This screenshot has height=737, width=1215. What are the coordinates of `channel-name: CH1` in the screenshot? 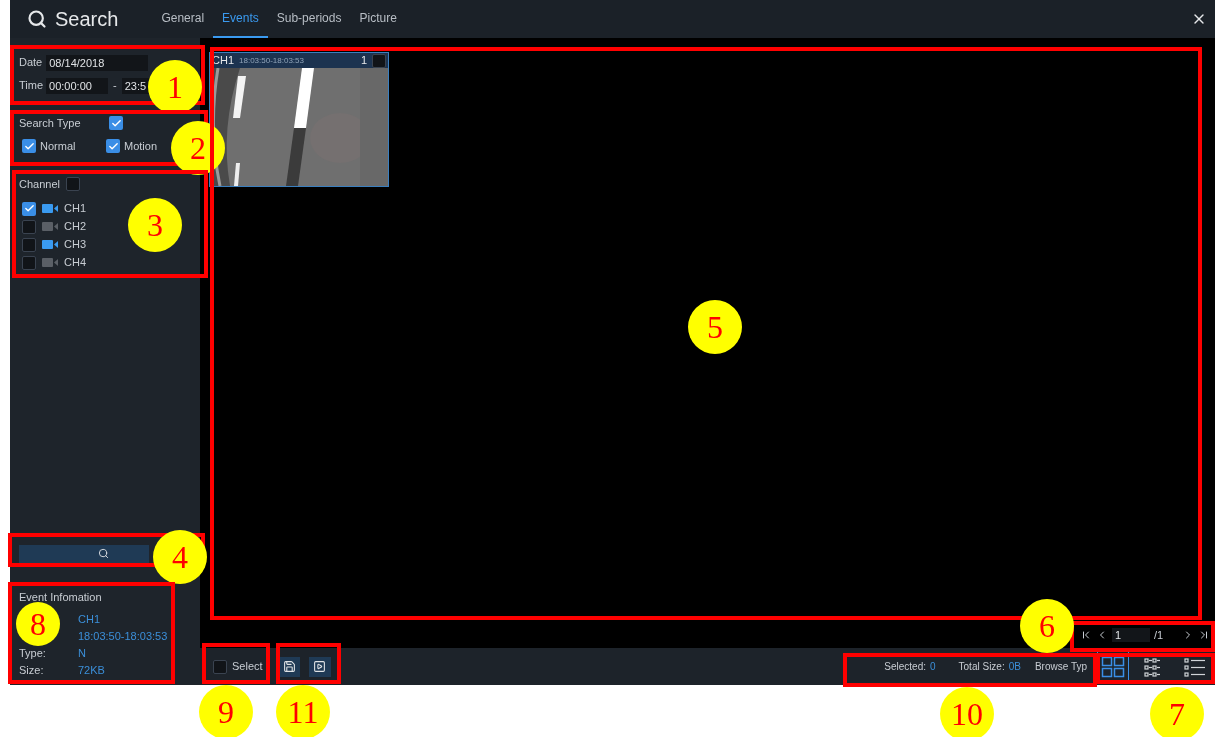 It's located at (75, 209).